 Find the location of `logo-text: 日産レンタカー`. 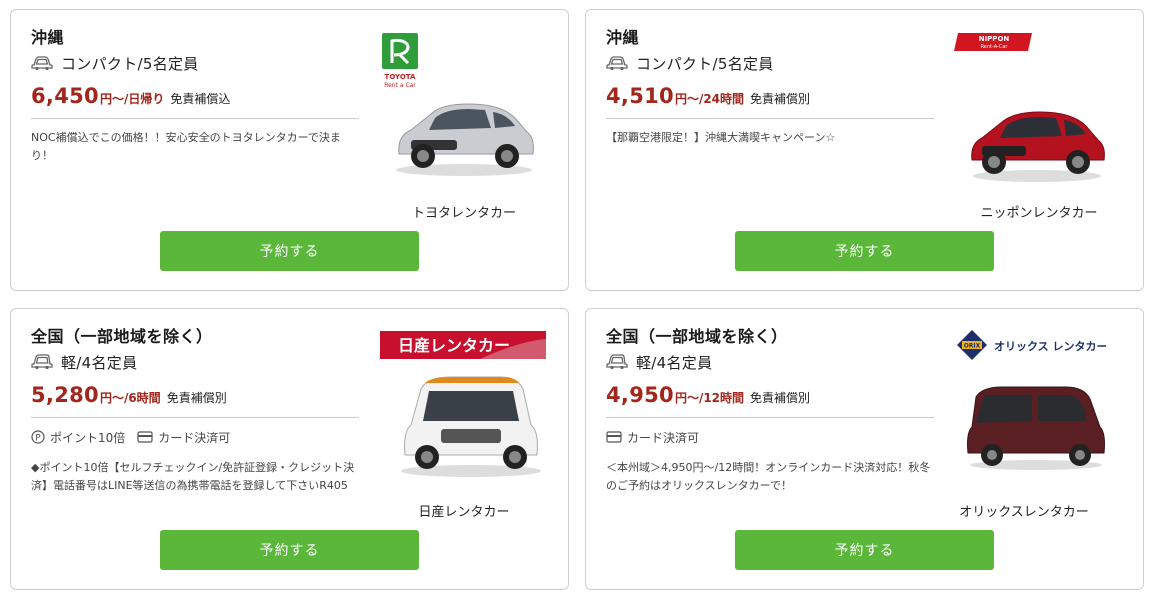

logo-text: 日産レンタカー is located at coordinates (454, 345).